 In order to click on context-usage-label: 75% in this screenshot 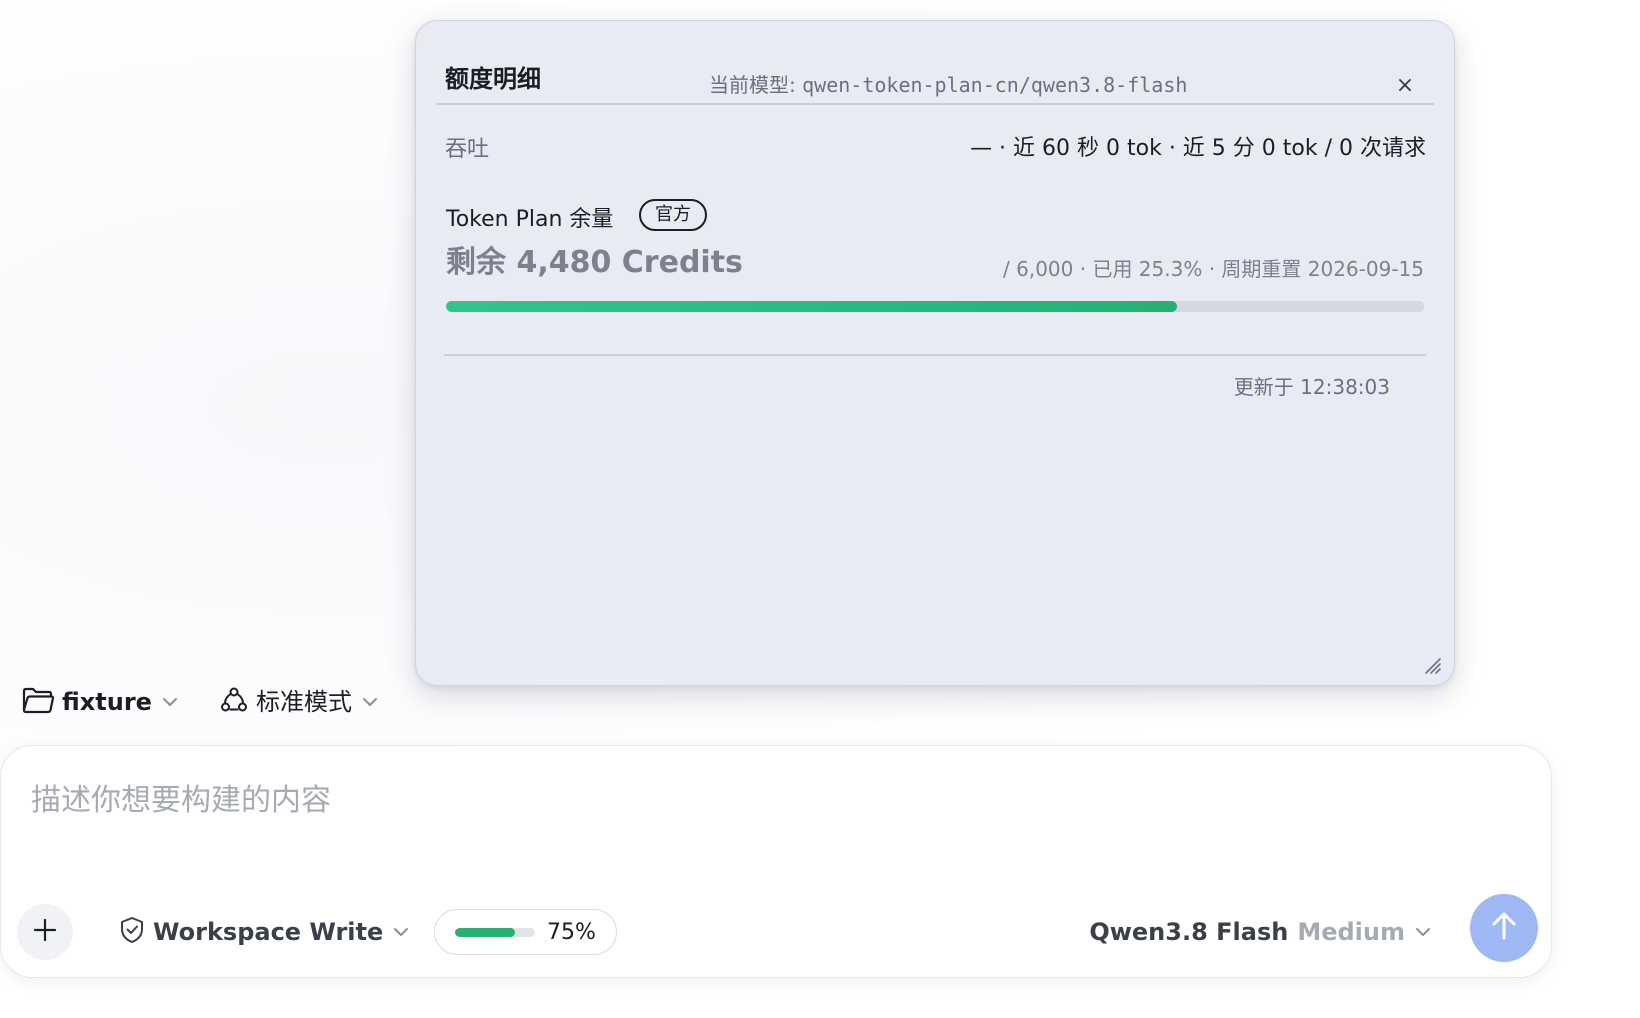, I will do `click(571, 932)`.